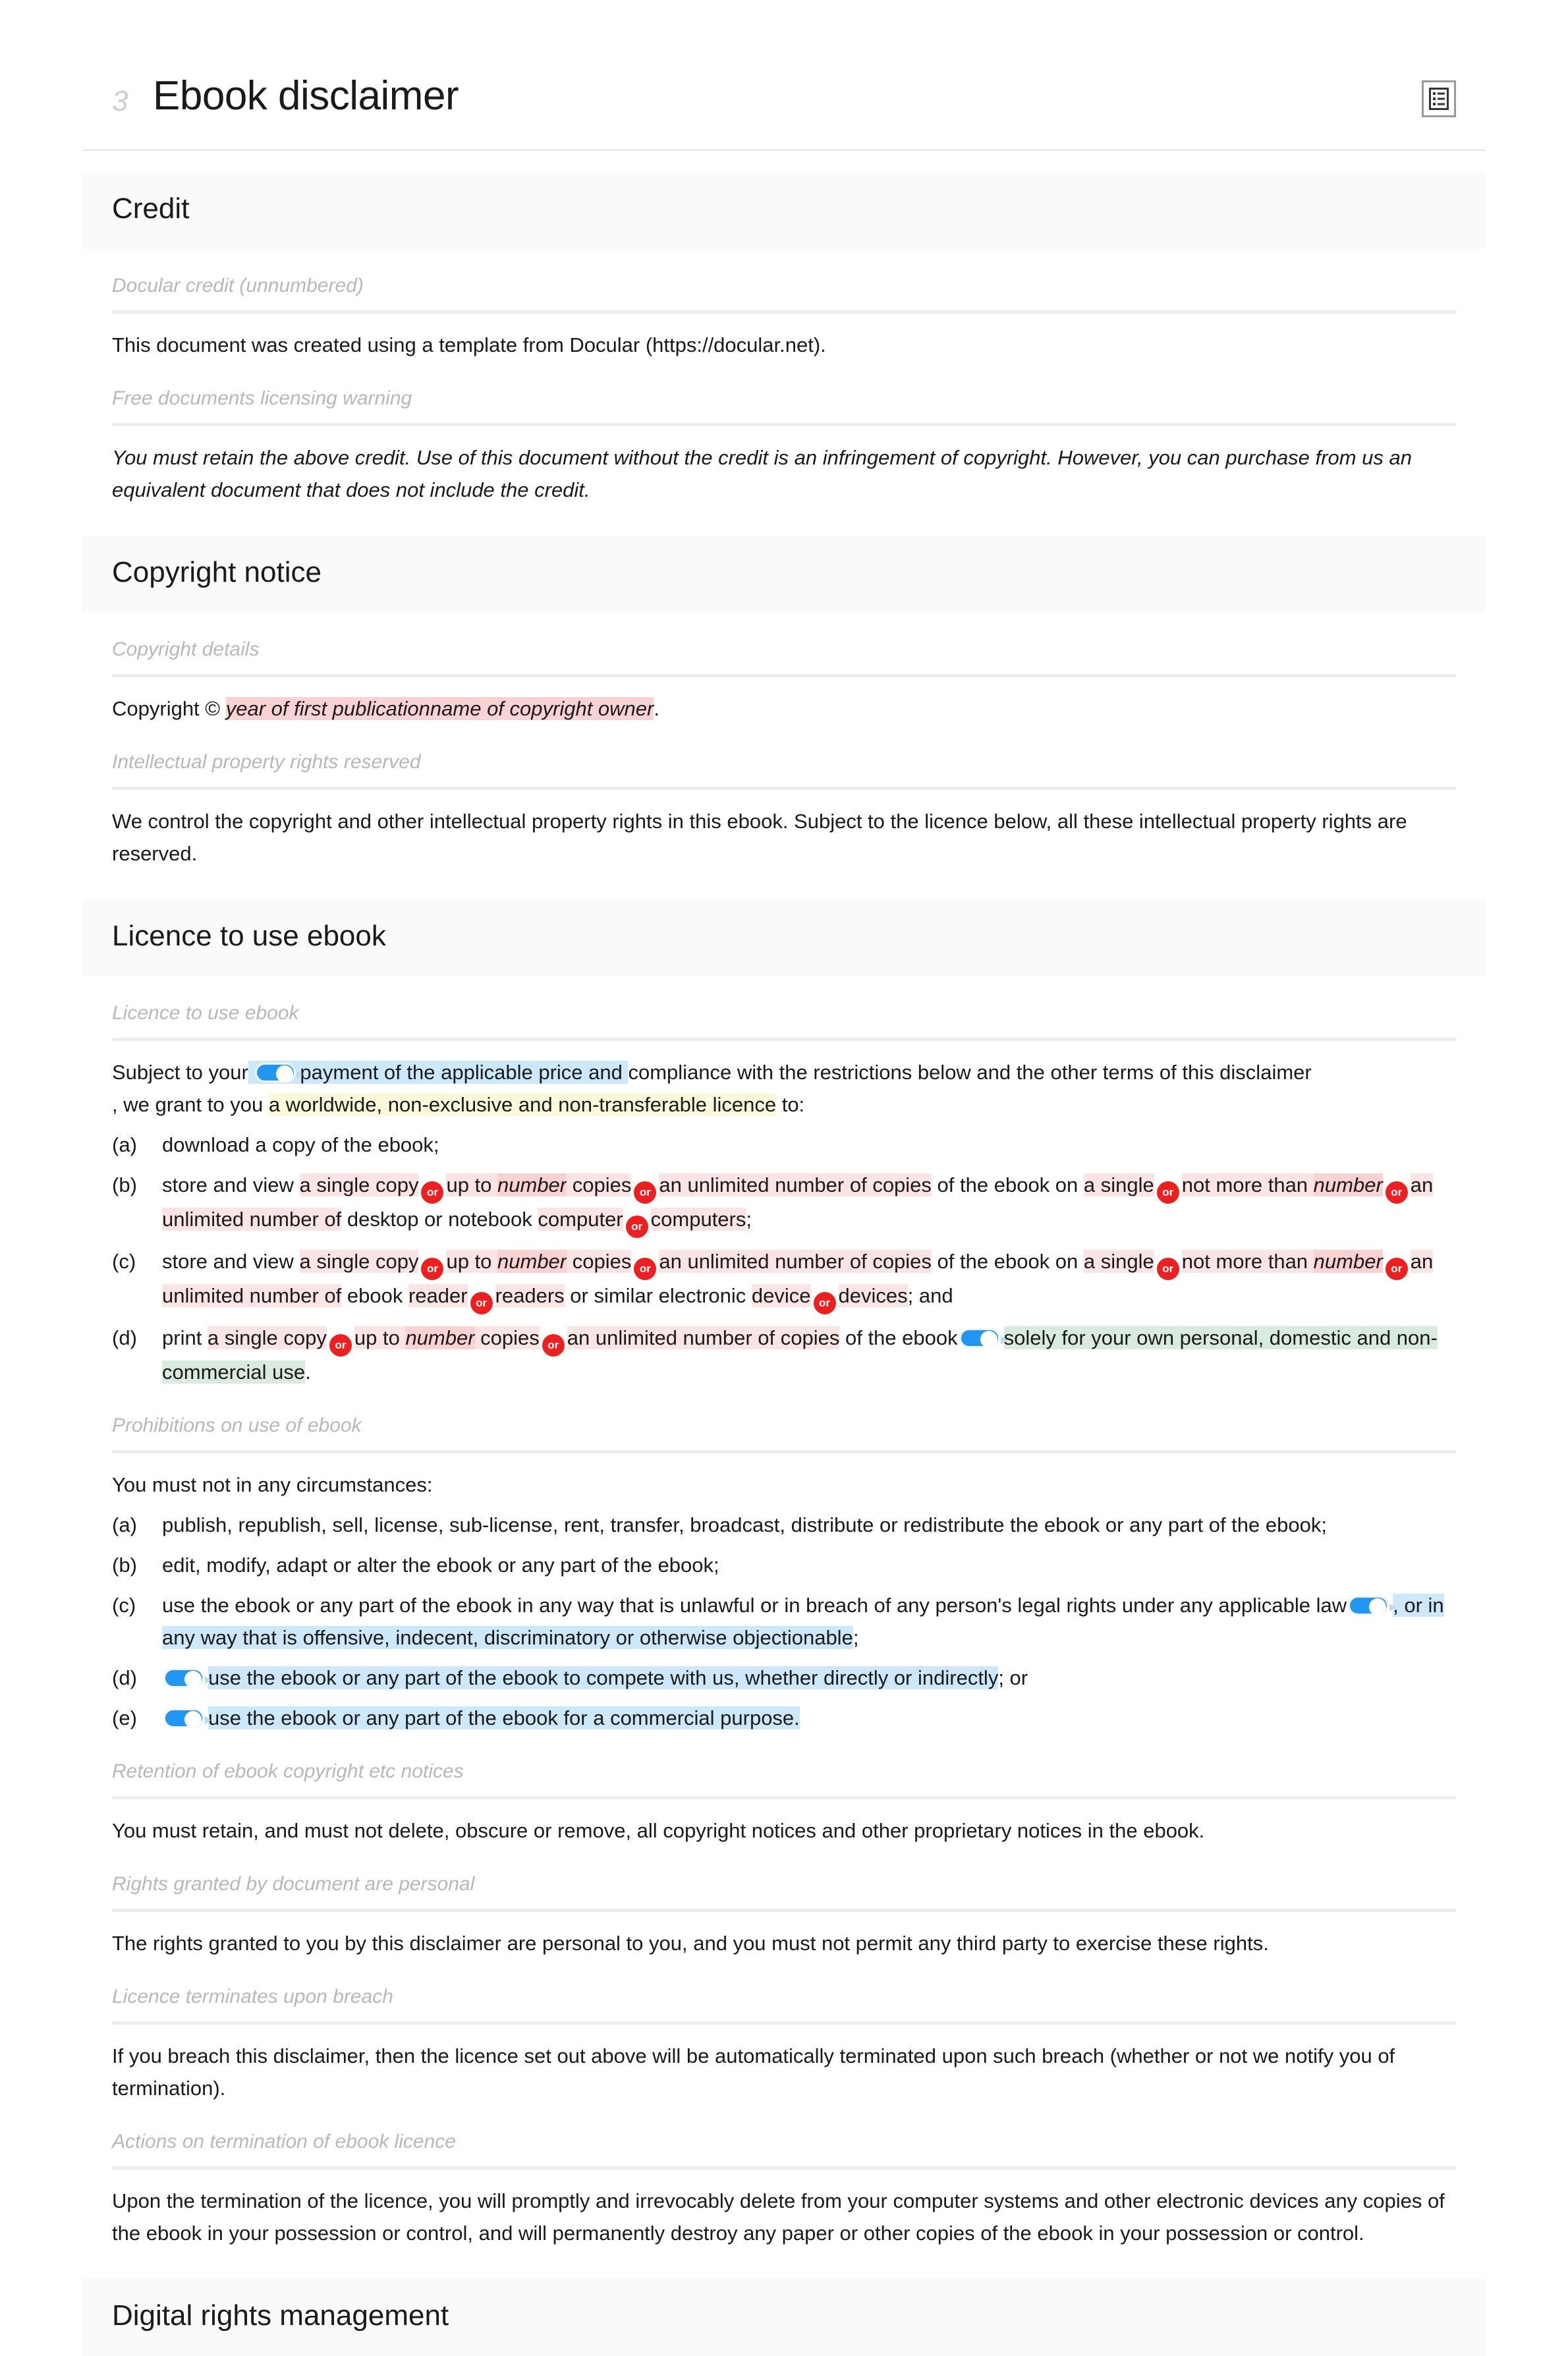 Image resolution: width=1568 pixels, height=2356 pixels. I want to click on variable-year-of-first-publication: year of first publication, so click(327, 709).